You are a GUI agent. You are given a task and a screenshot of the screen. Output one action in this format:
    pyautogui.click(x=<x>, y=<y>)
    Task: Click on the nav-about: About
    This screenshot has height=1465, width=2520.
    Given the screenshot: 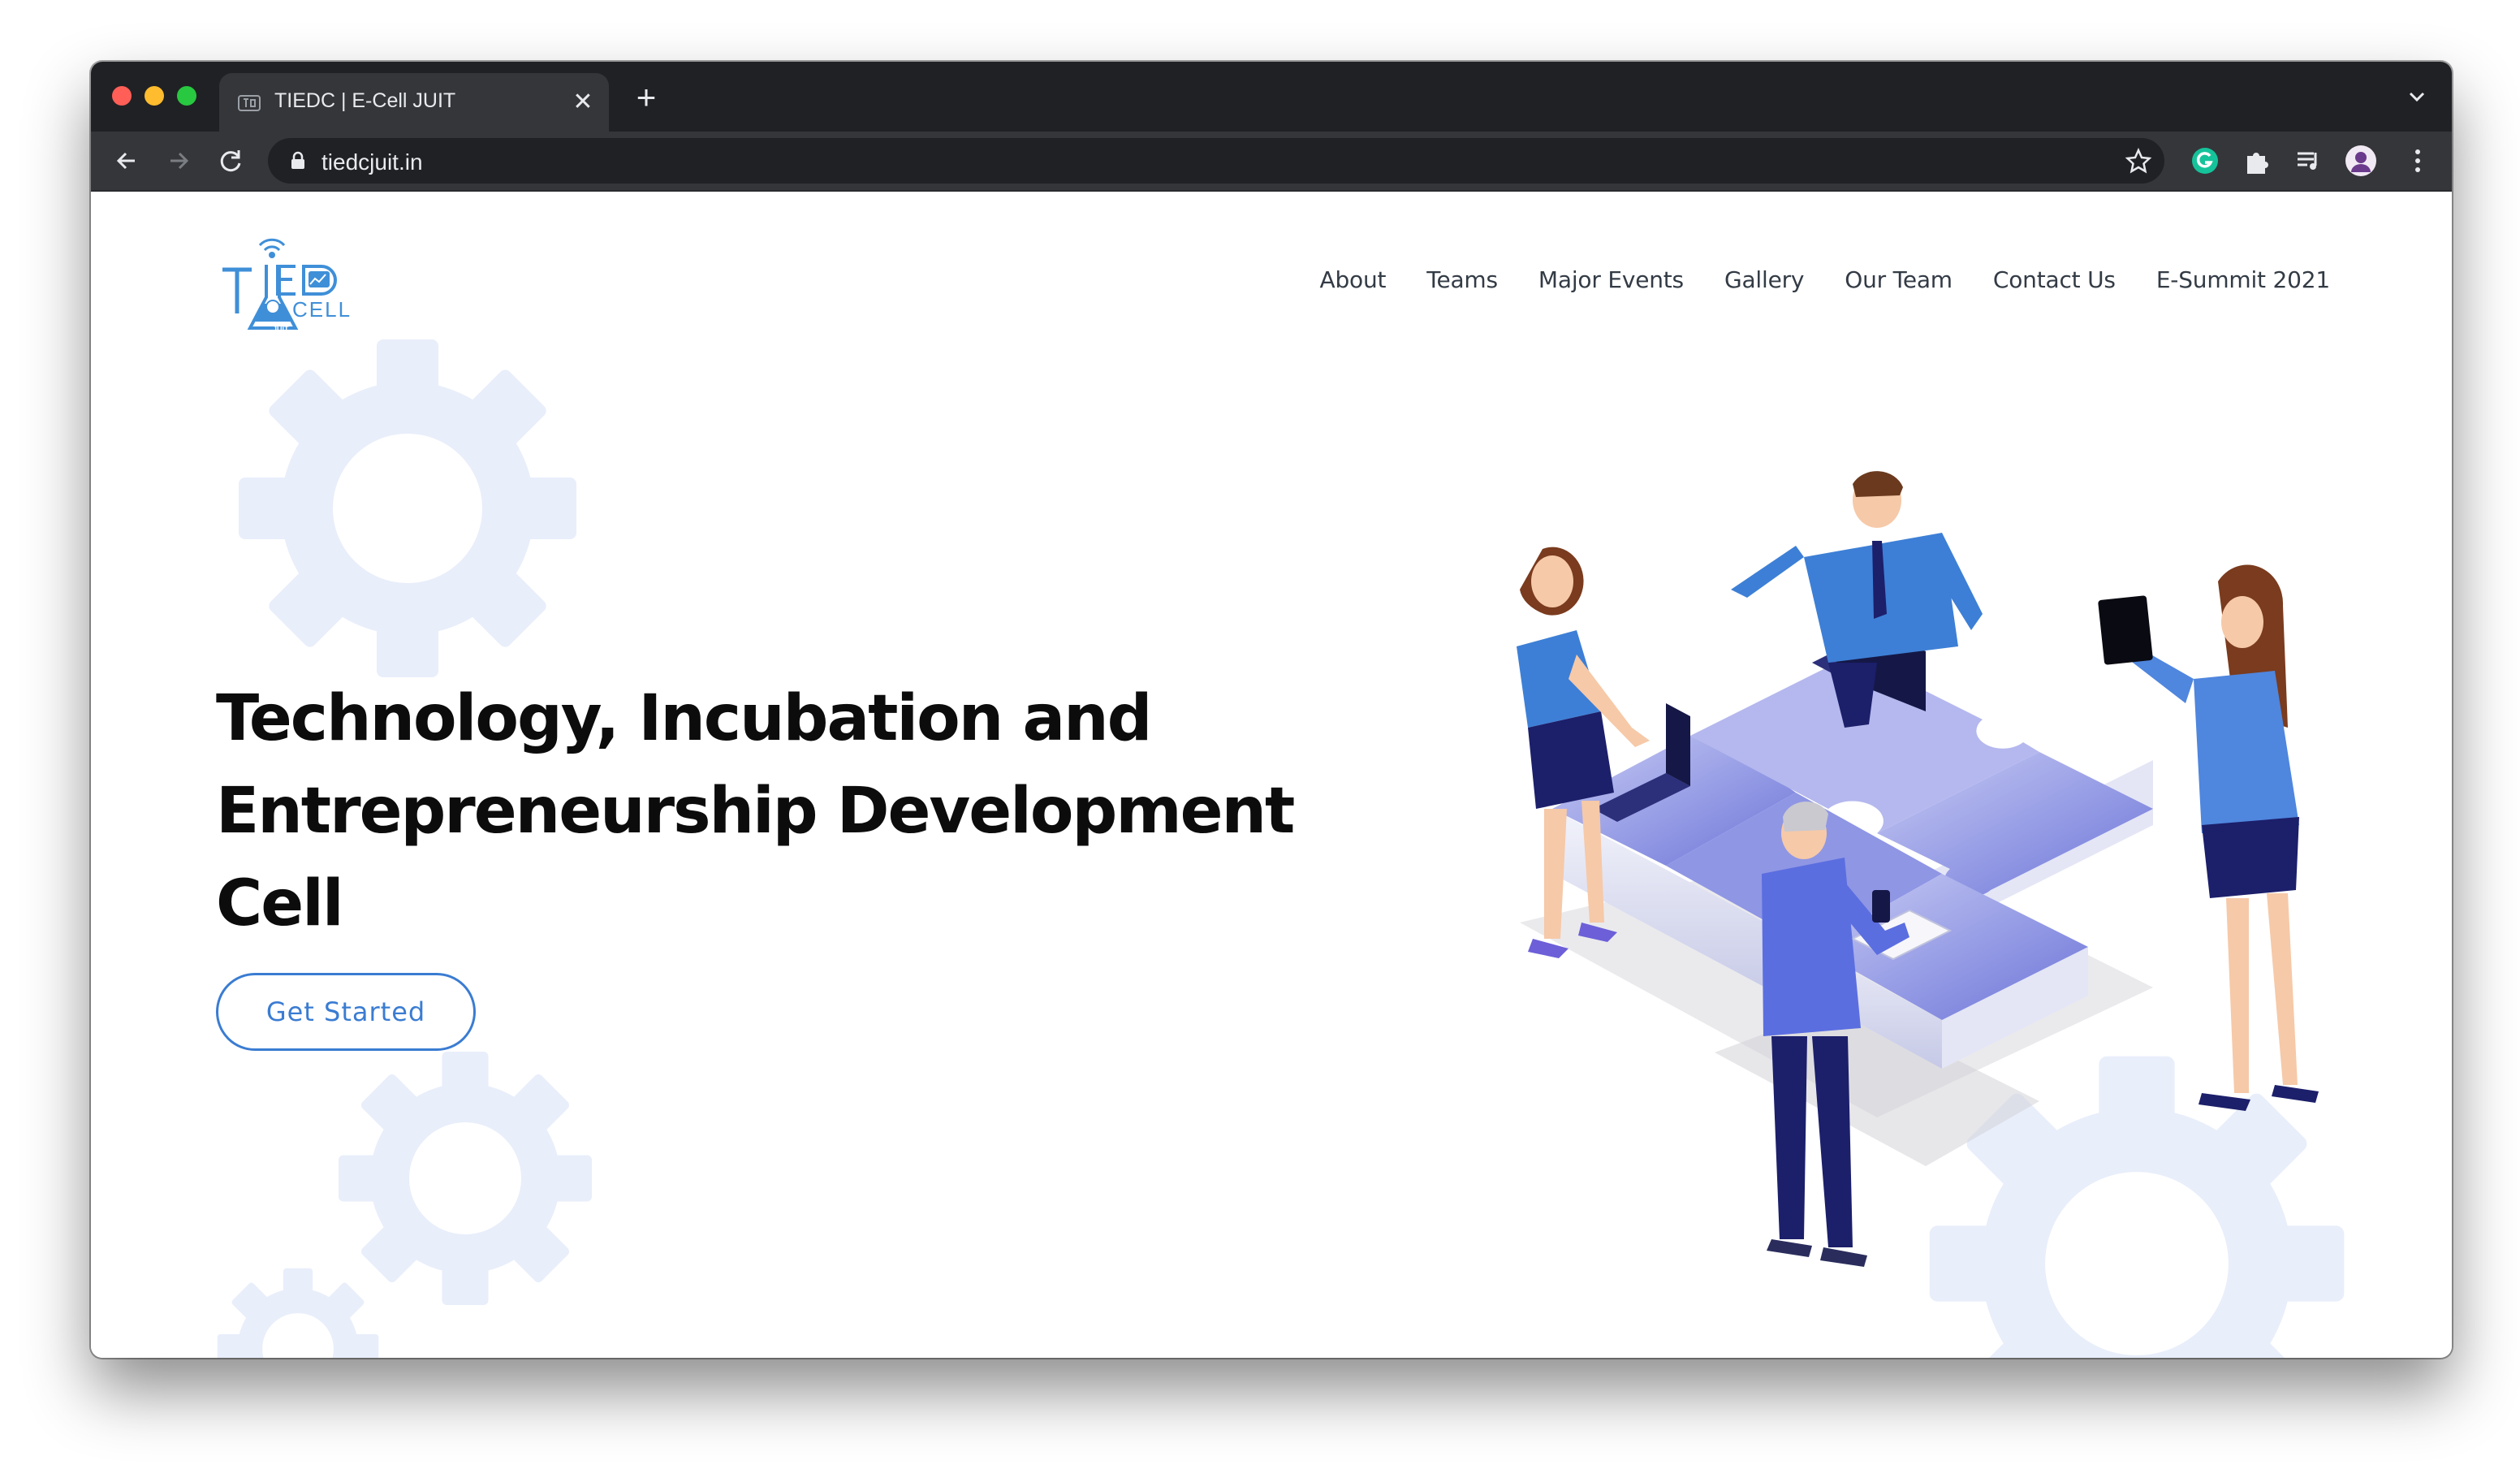 What is the action you would take?
    pyautogui.click(x=1353, y=279)
    